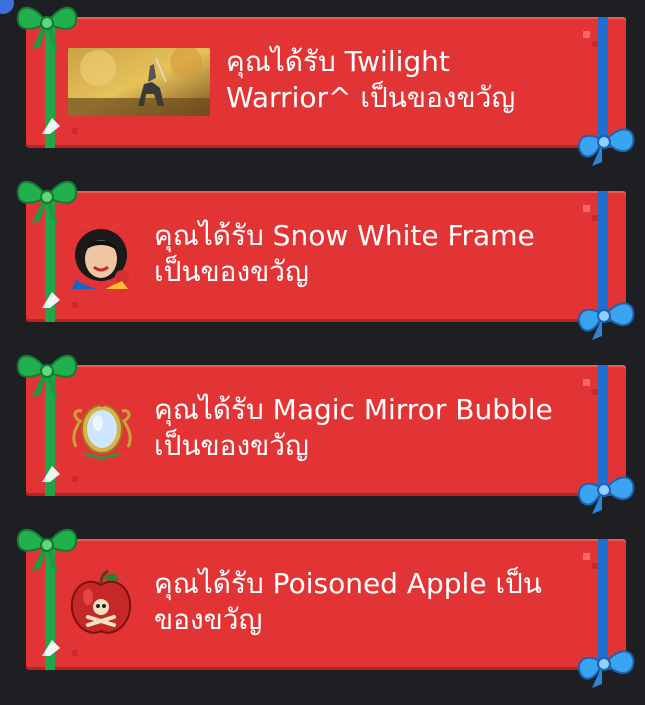 The width and height of the screenshot is (645, 705). What do you see at coordinates (139, 82) in the screenshot?
I see `twilight-warrior-image` at bounding box center [139, 82].